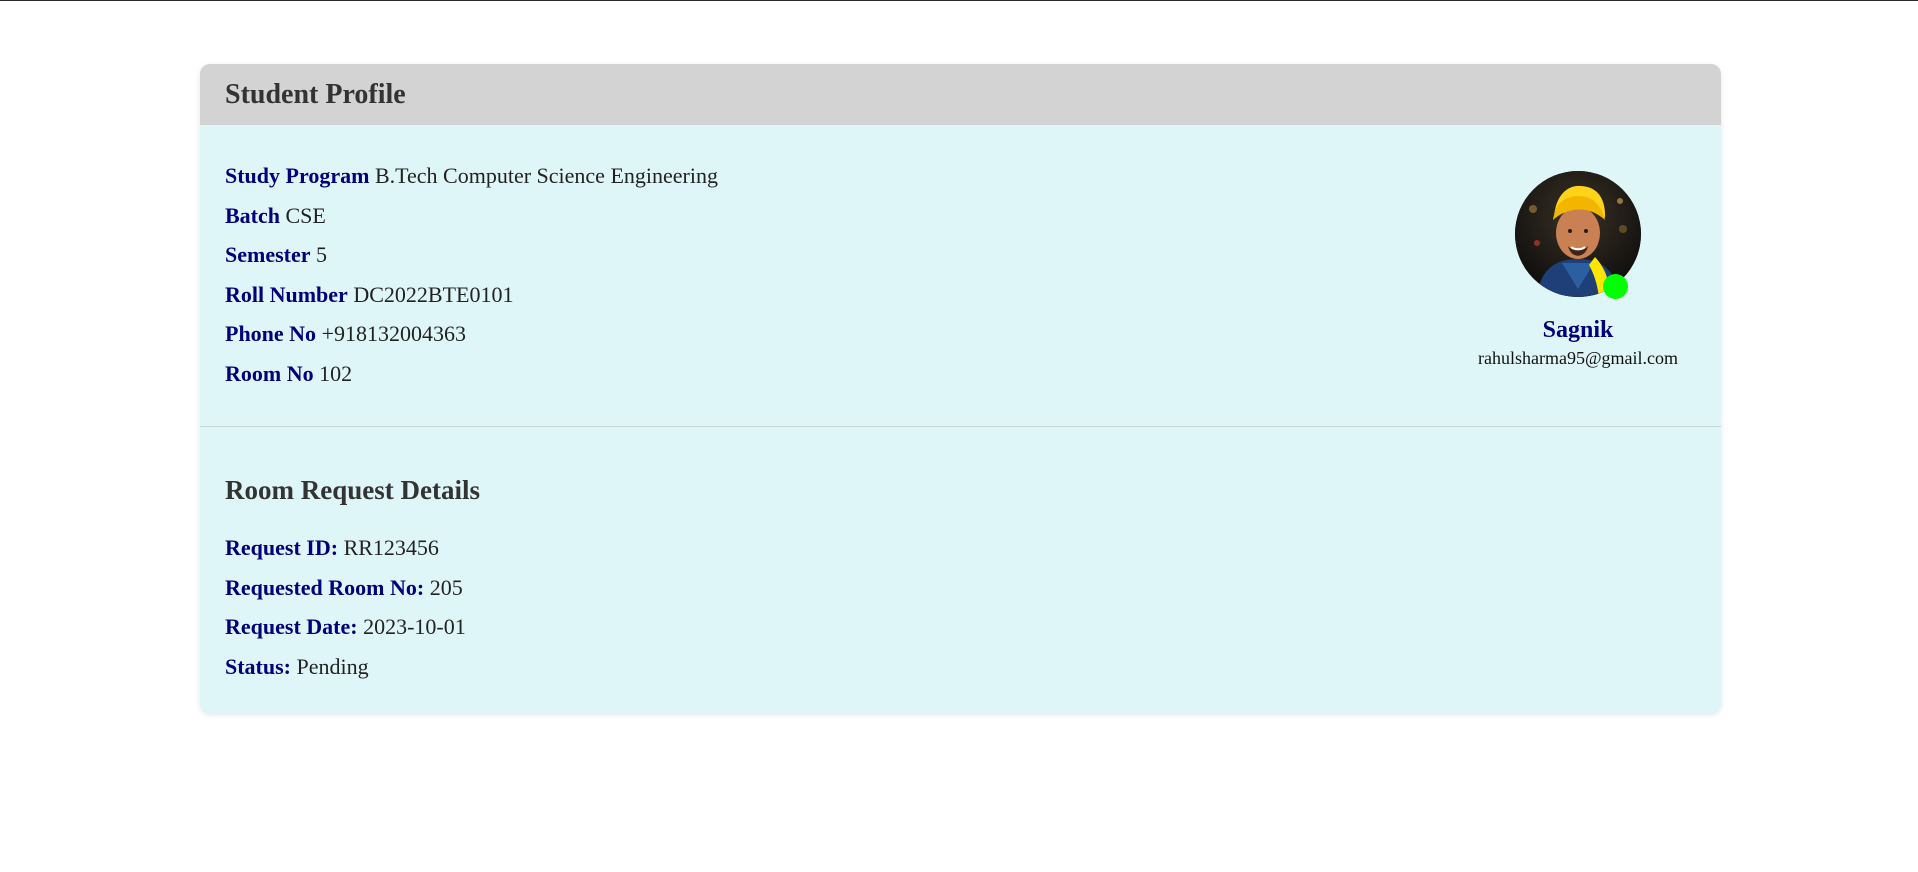 This screenshot has width=1918, height=872. I want to click on field-value: B.Tech Computer Science Engineering, so click(546, 175).